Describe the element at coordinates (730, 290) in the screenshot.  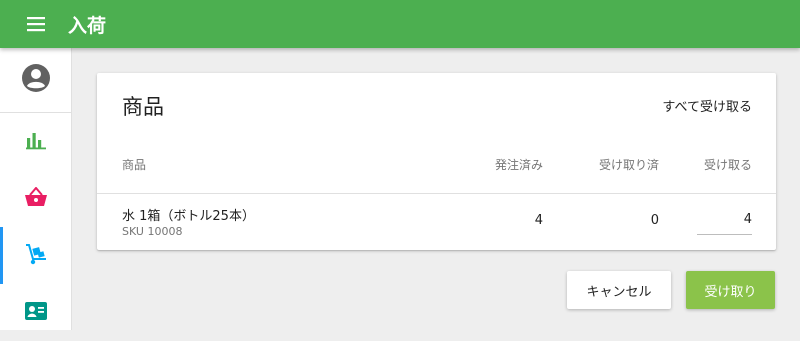
I see `receive-button: 受け取り` at that location.